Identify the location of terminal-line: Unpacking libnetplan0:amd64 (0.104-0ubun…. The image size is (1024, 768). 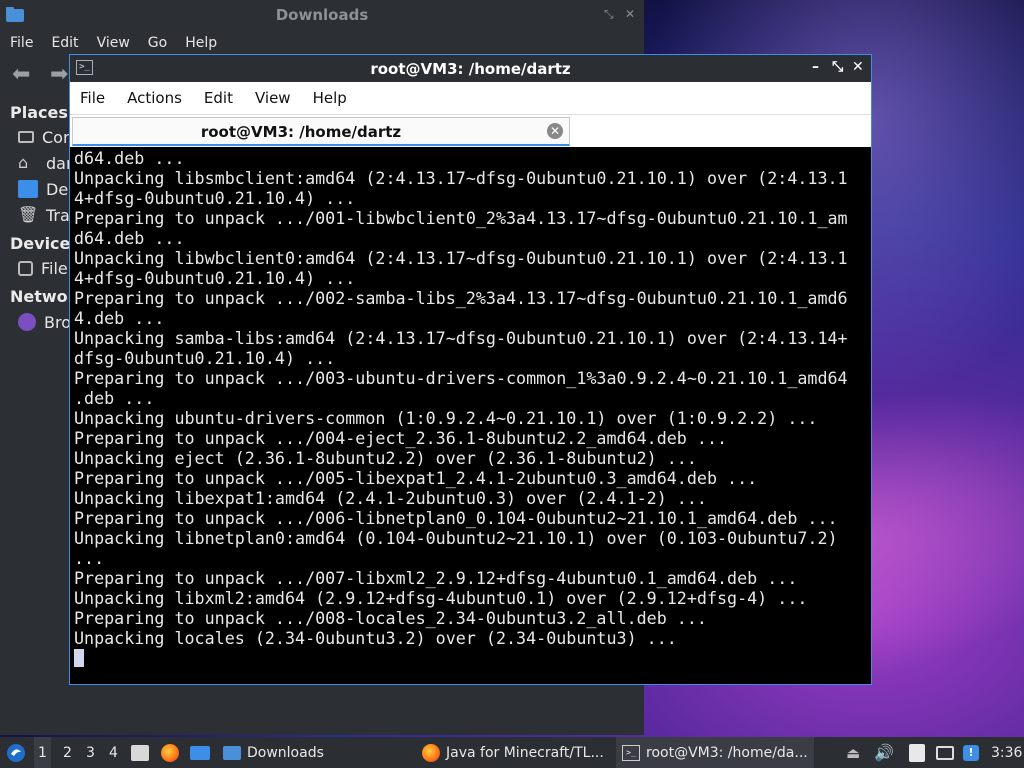
(456, 538).